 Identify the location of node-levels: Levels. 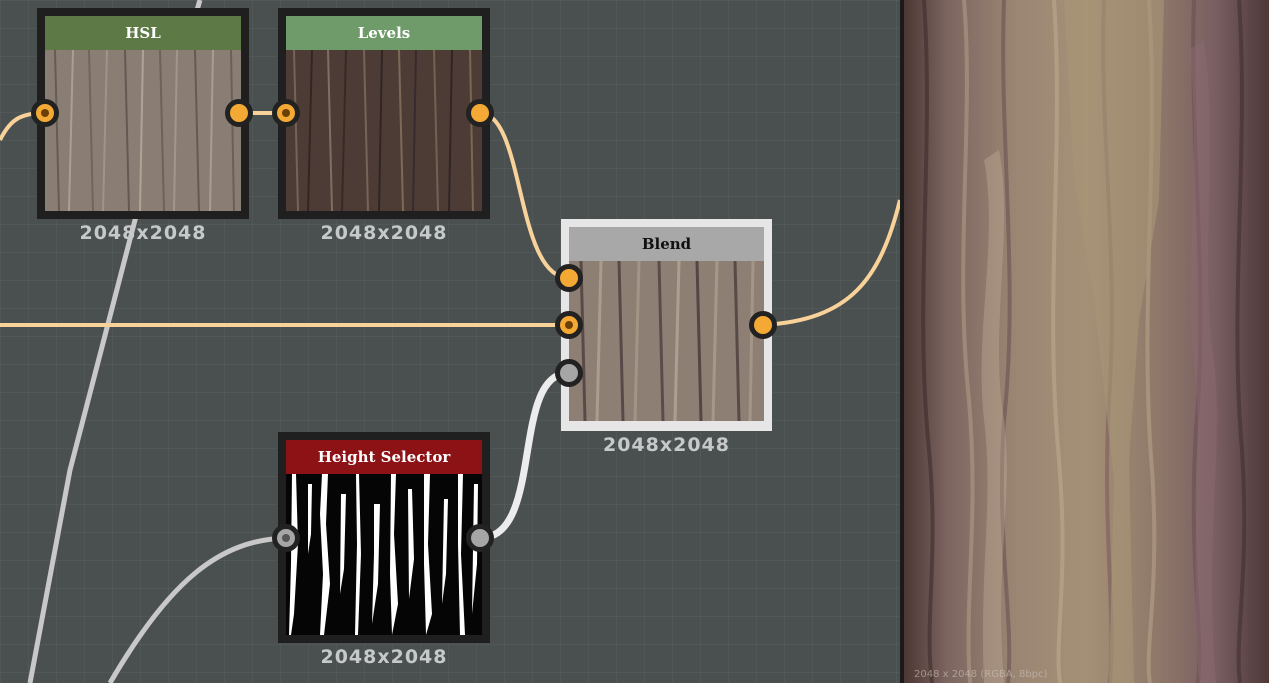
(384, 113).